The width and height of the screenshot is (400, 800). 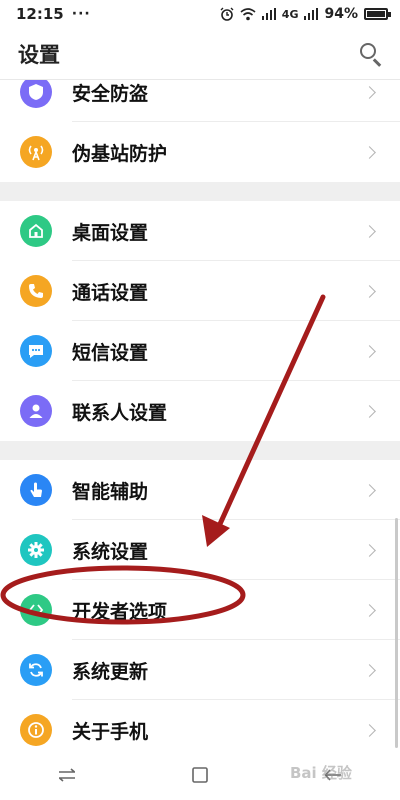 I want to click on contact-icon, so click(x=36, y=411).